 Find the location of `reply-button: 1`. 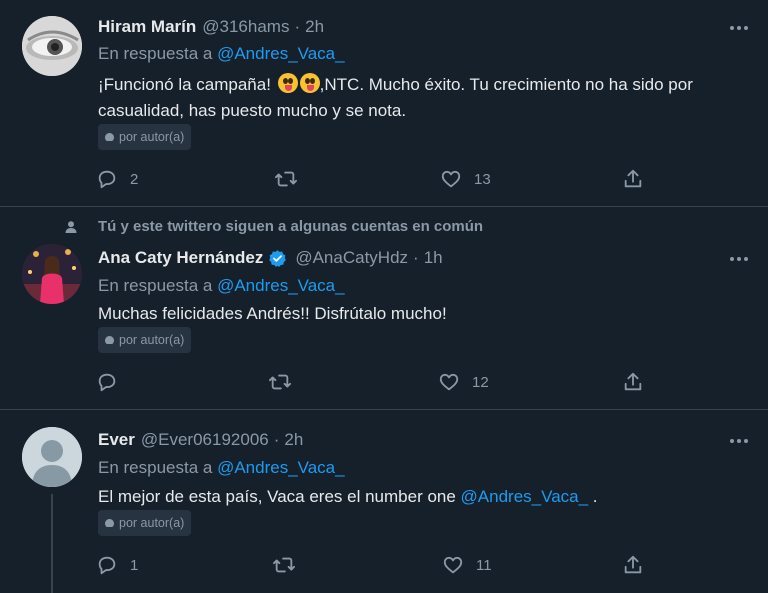

reply-button: 1 is located at coordinates (117, 565).